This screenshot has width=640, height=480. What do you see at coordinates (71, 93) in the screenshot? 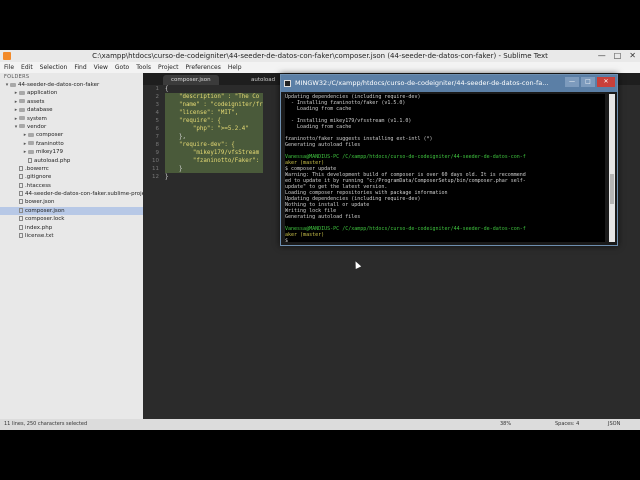
I see `sidebar-folder: ▸ application` at bounding box center [71, 93].